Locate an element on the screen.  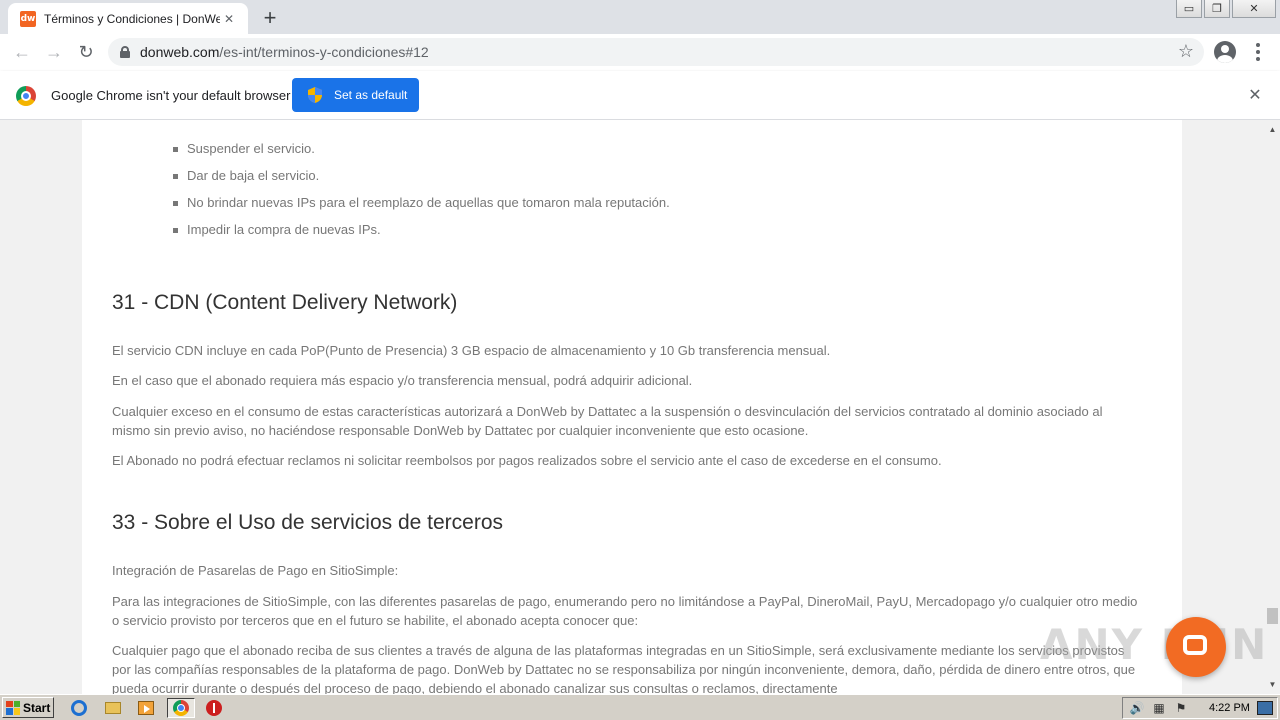
uac-shield-icon is located at coordinates (315, 95).